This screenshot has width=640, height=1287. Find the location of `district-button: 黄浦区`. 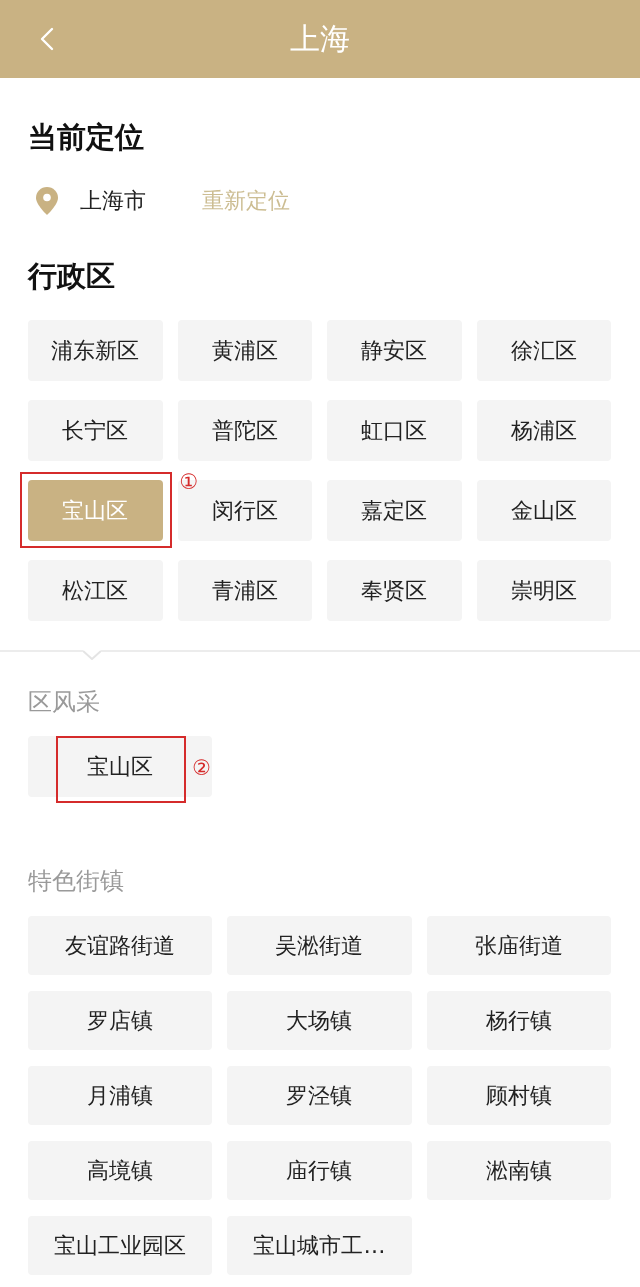

district-button: 黄浦区 is located at coordinates (244, 350).